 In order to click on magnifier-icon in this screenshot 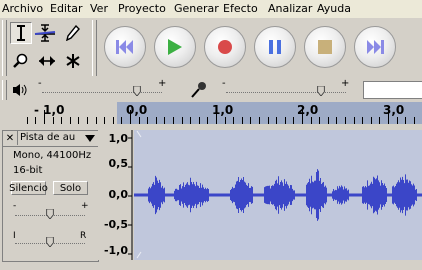, I will do `click(20, 60)`.